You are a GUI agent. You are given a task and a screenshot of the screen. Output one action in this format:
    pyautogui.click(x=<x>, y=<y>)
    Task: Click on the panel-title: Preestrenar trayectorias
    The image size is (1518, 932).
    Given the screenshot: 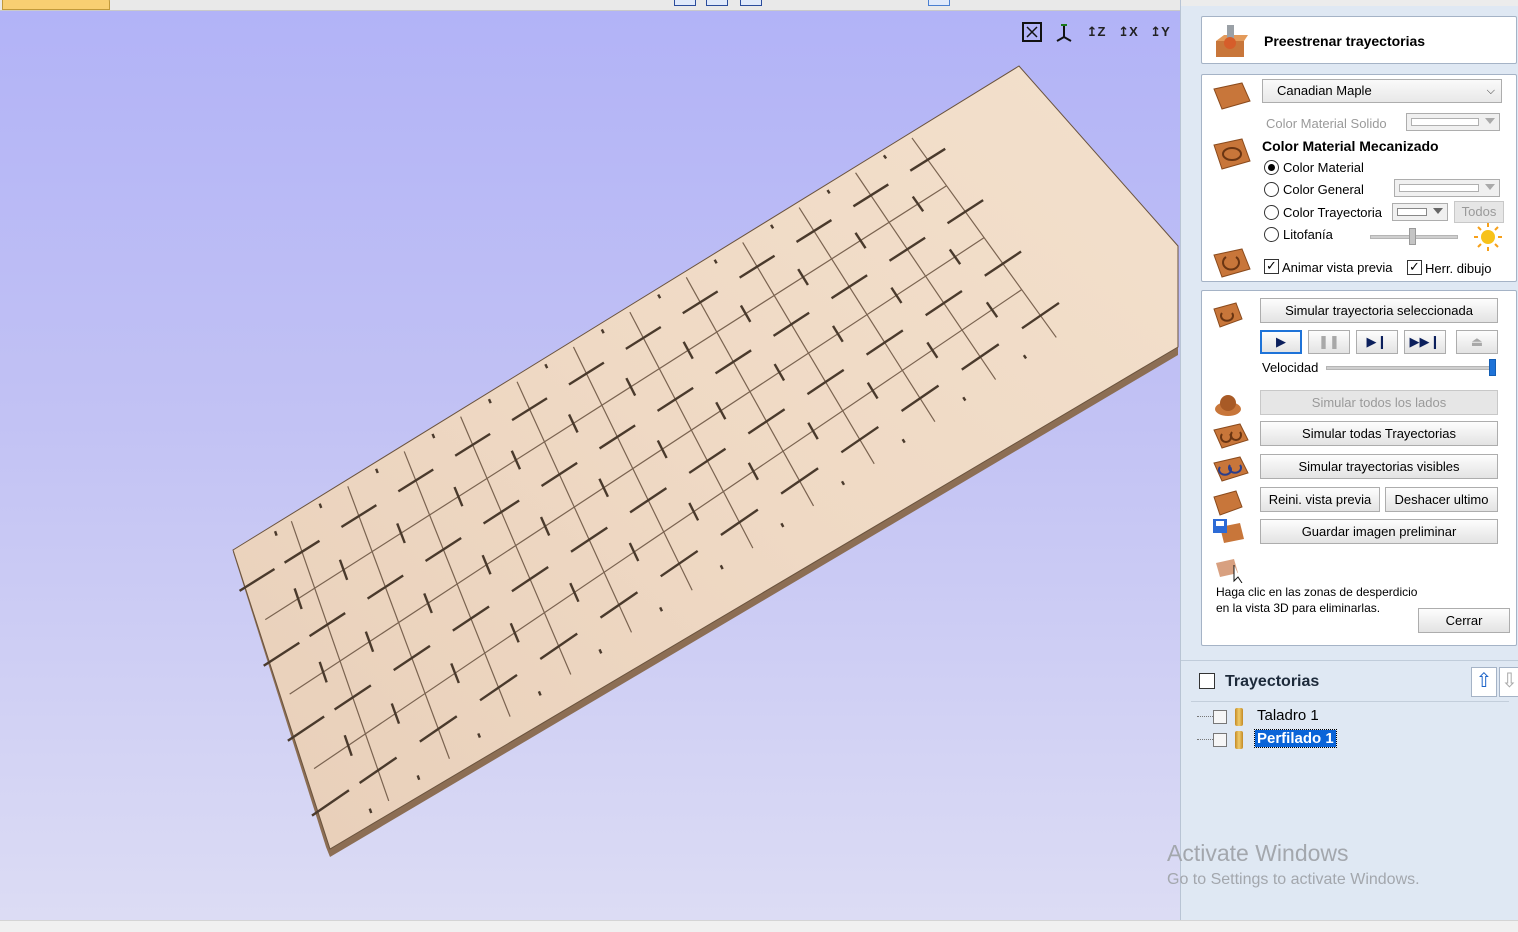 What is the action you would take?
    pyautogui.click(x=1345, y=41)
    